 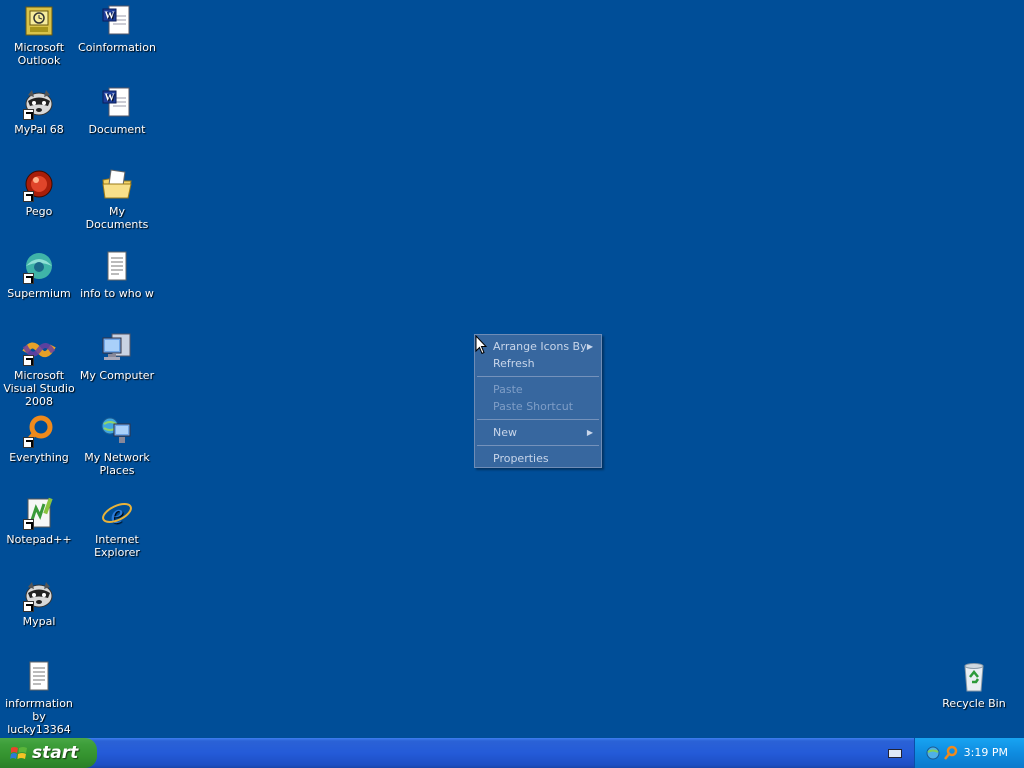 I want to click on keyboard-language-icon, so click(x=895, y=753).